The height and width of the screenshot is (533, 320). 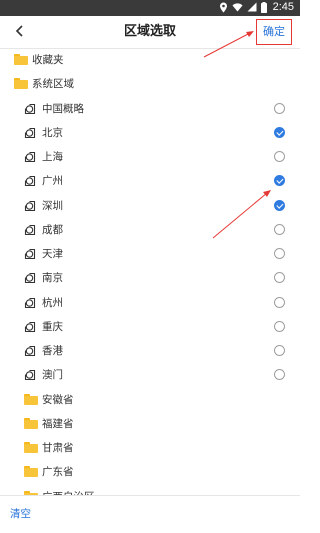 I want to click on folder-label: 收藏夹, so click(x=48, y=60).